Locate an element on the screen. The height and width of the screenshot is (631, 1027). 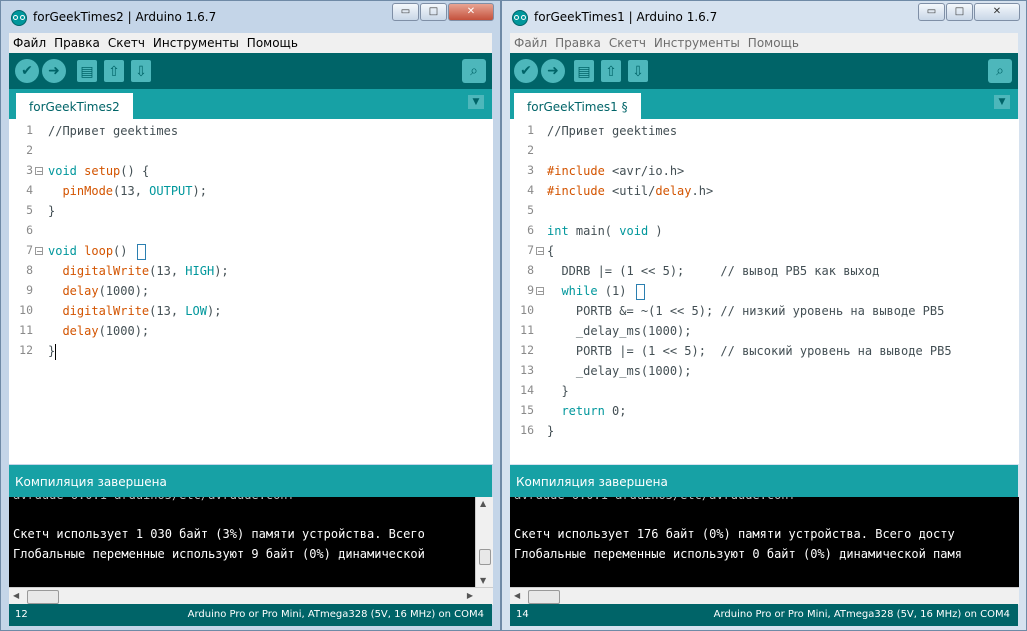
code-token: digitalWrite is located at coordinates (106, 311).